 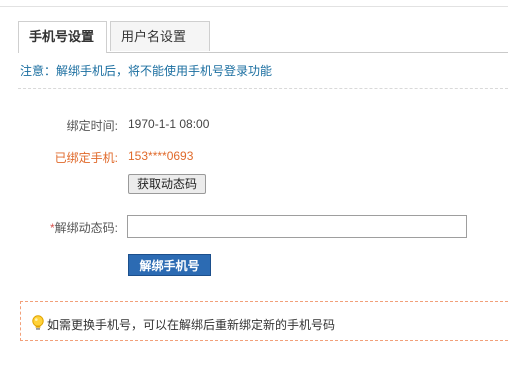 What do you see at coordinates (86, 228) in the screenshot?
I see `unbind-code-label-text: 解绑动态码:` at bounding box center [86, 228].